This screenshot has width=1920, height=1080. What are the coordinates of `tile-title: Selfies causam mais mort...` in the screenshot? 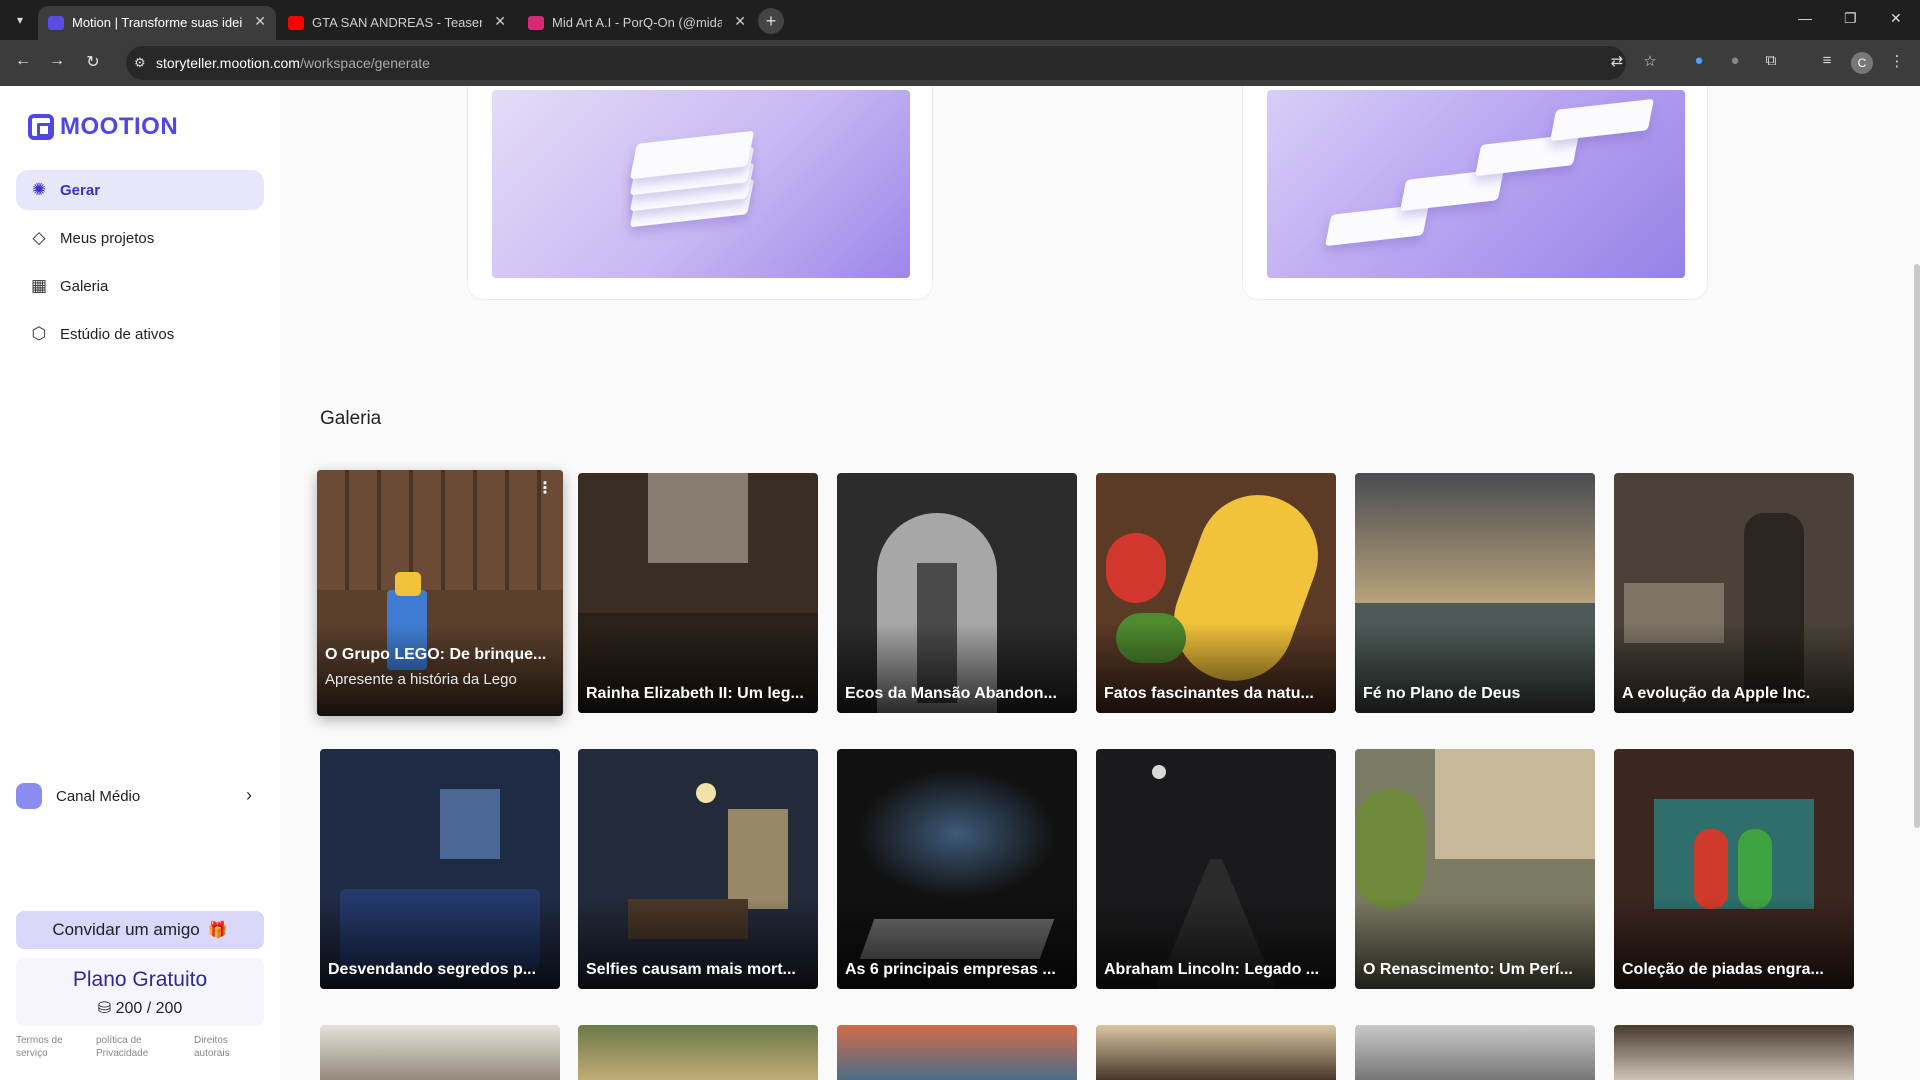 It's located at (691, 969).